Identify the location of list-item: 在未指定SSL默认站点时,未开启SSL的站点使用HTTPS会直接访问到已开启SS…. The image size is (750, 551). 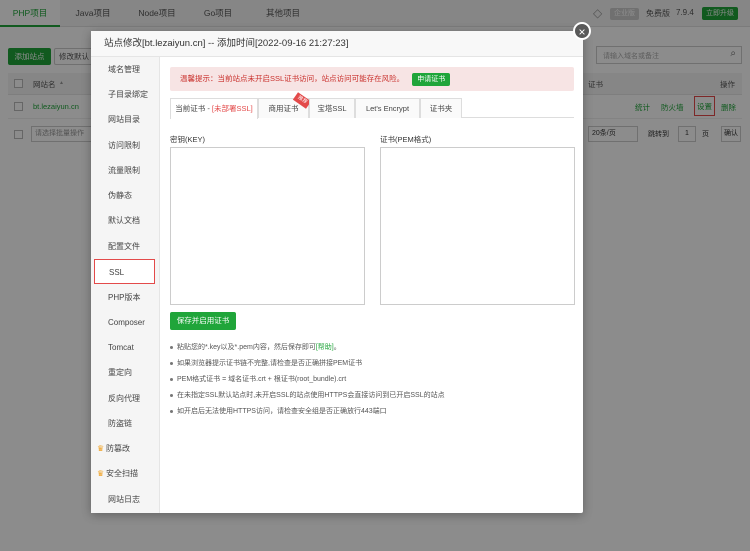
(372, 396).